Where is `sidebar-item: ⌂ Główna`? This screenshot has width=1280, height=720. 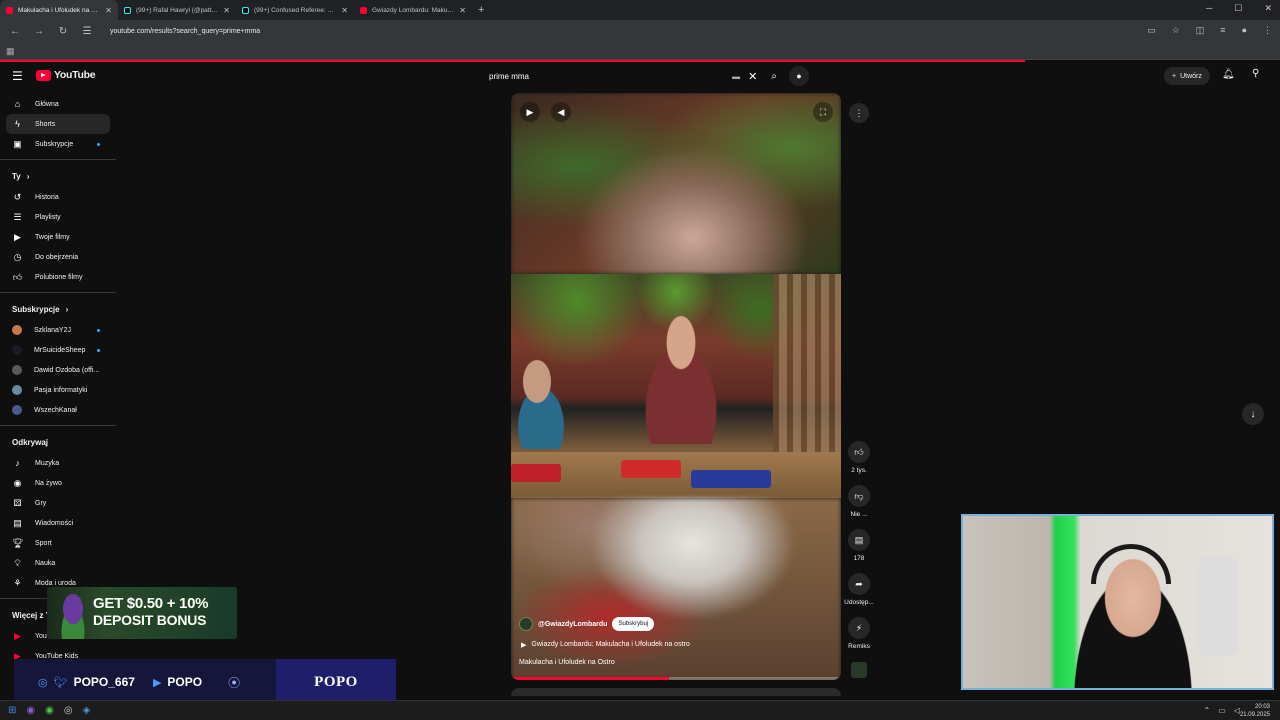
sidebar-item: ⌂ Główna is located at coordinates (58, 104).